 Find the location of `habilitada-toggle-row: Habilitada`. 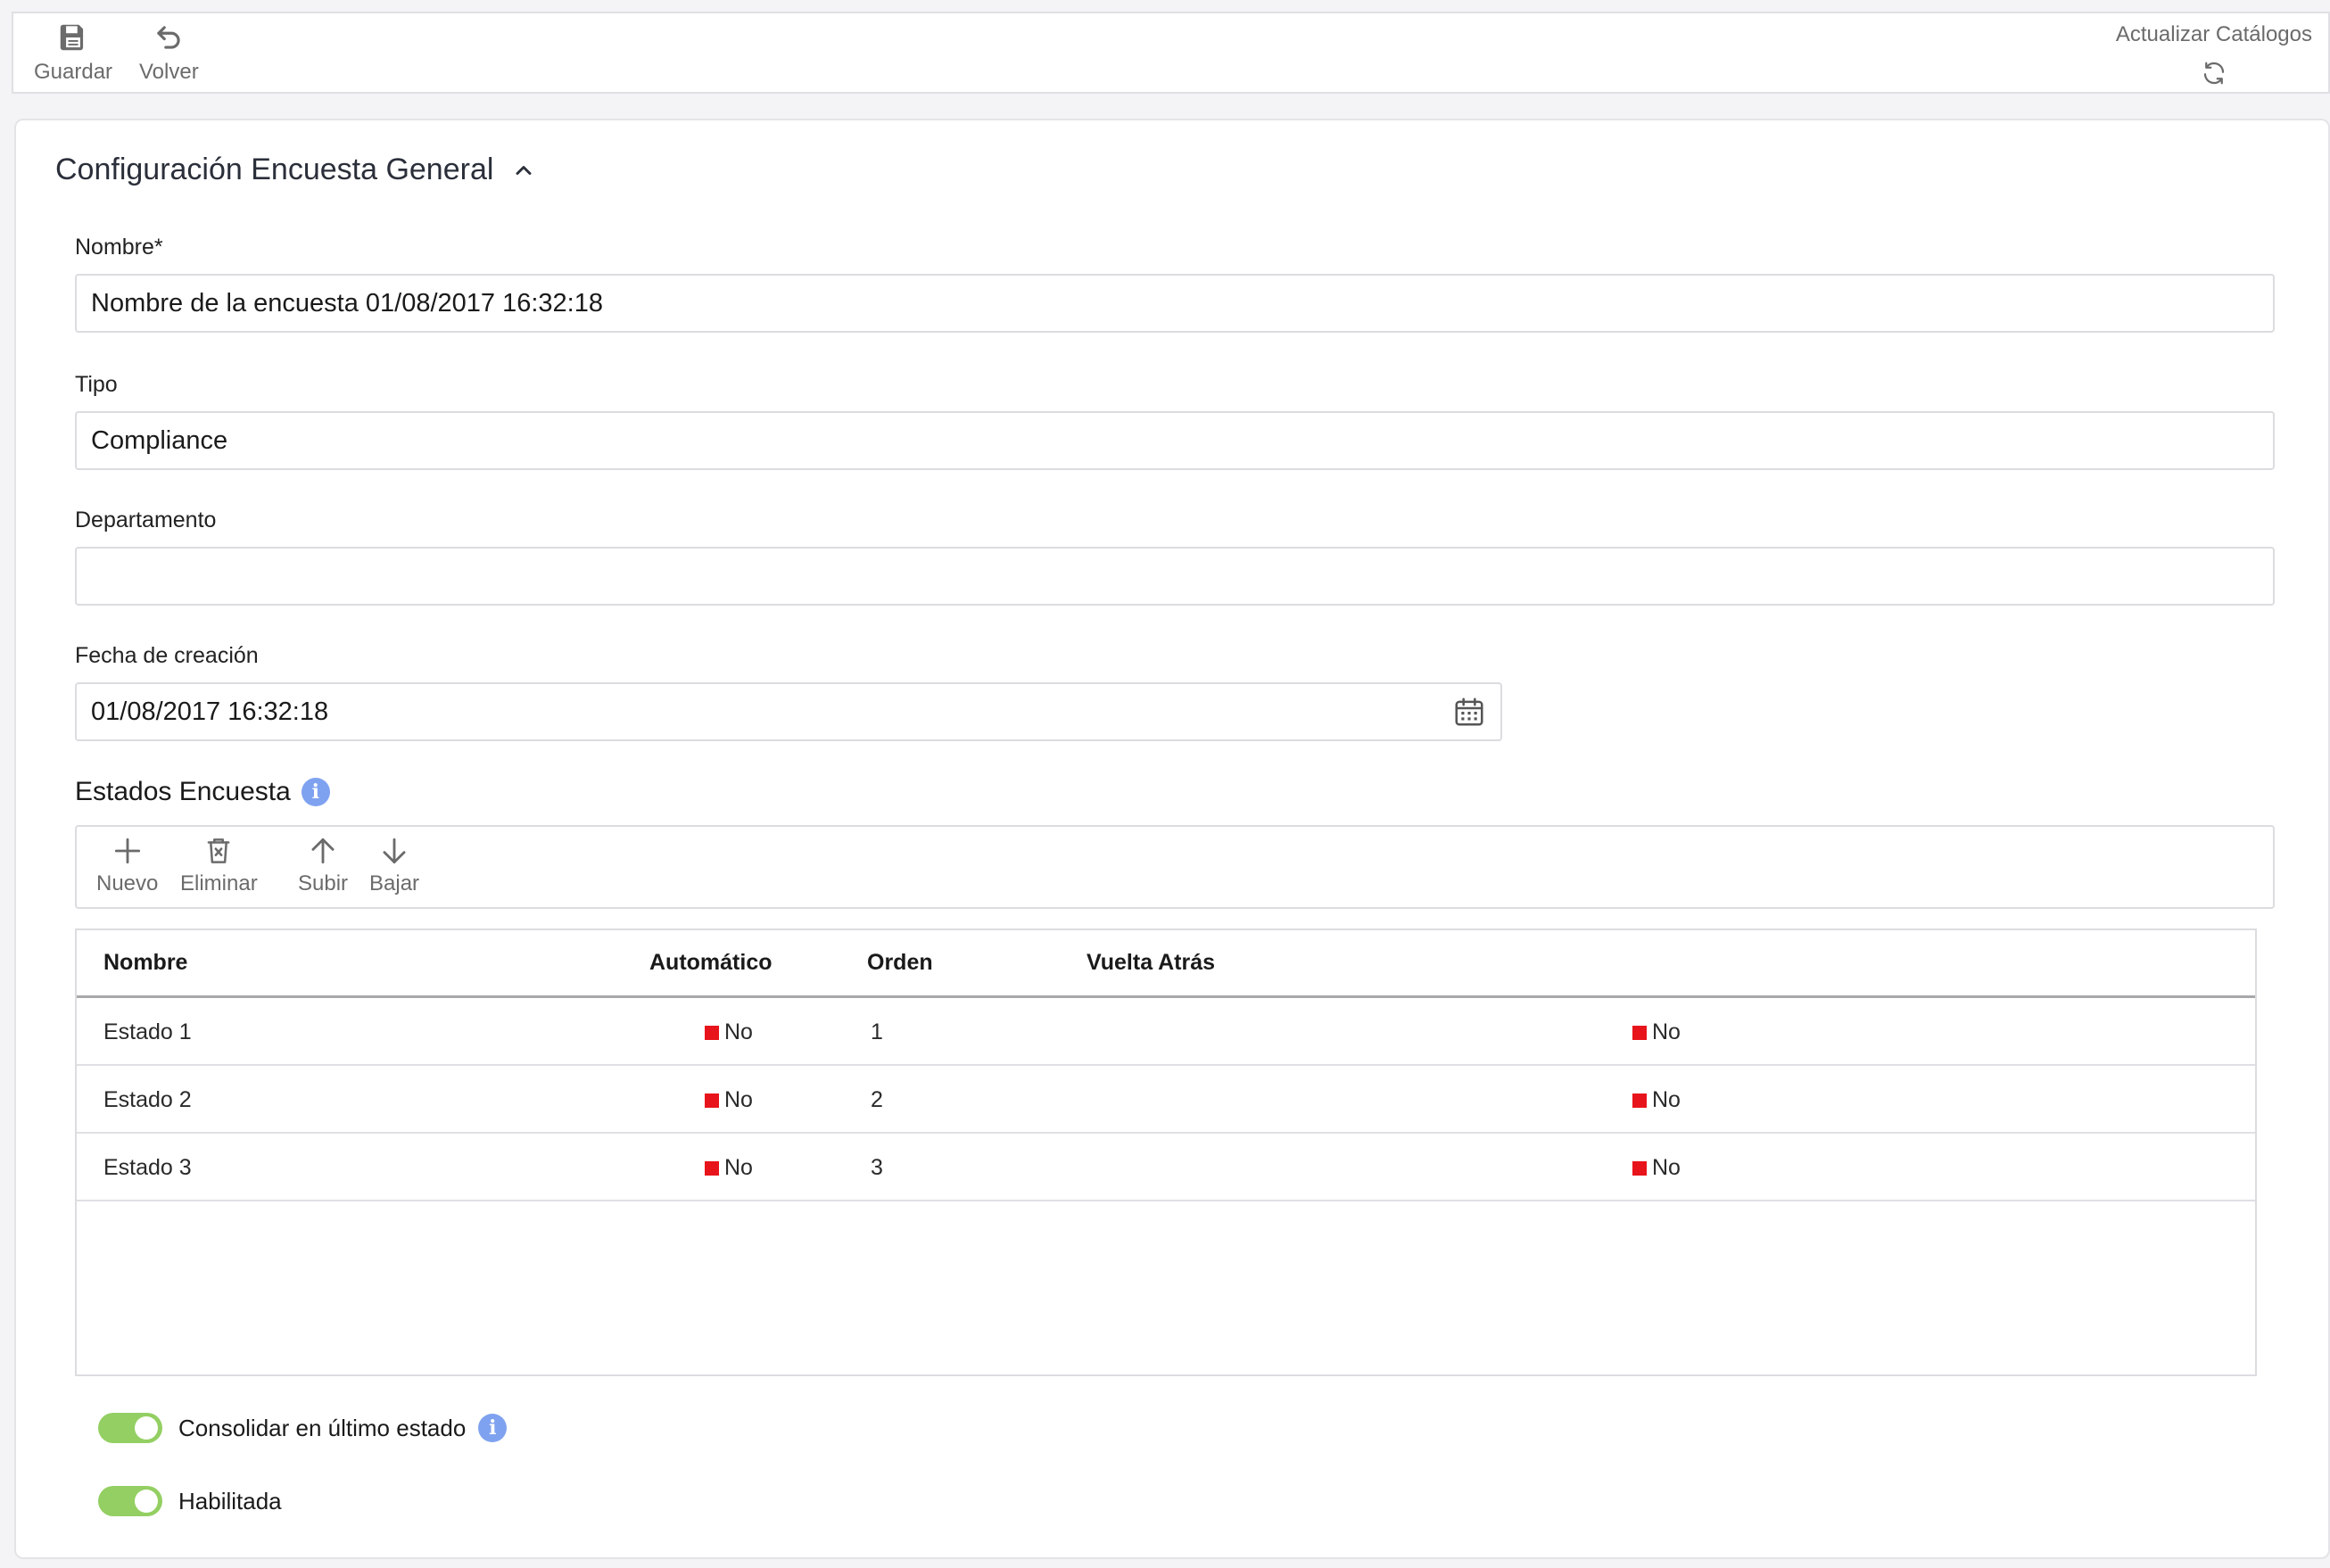

habilitada-toggle-row: Habilitada is located at coordinates (190, 1501).